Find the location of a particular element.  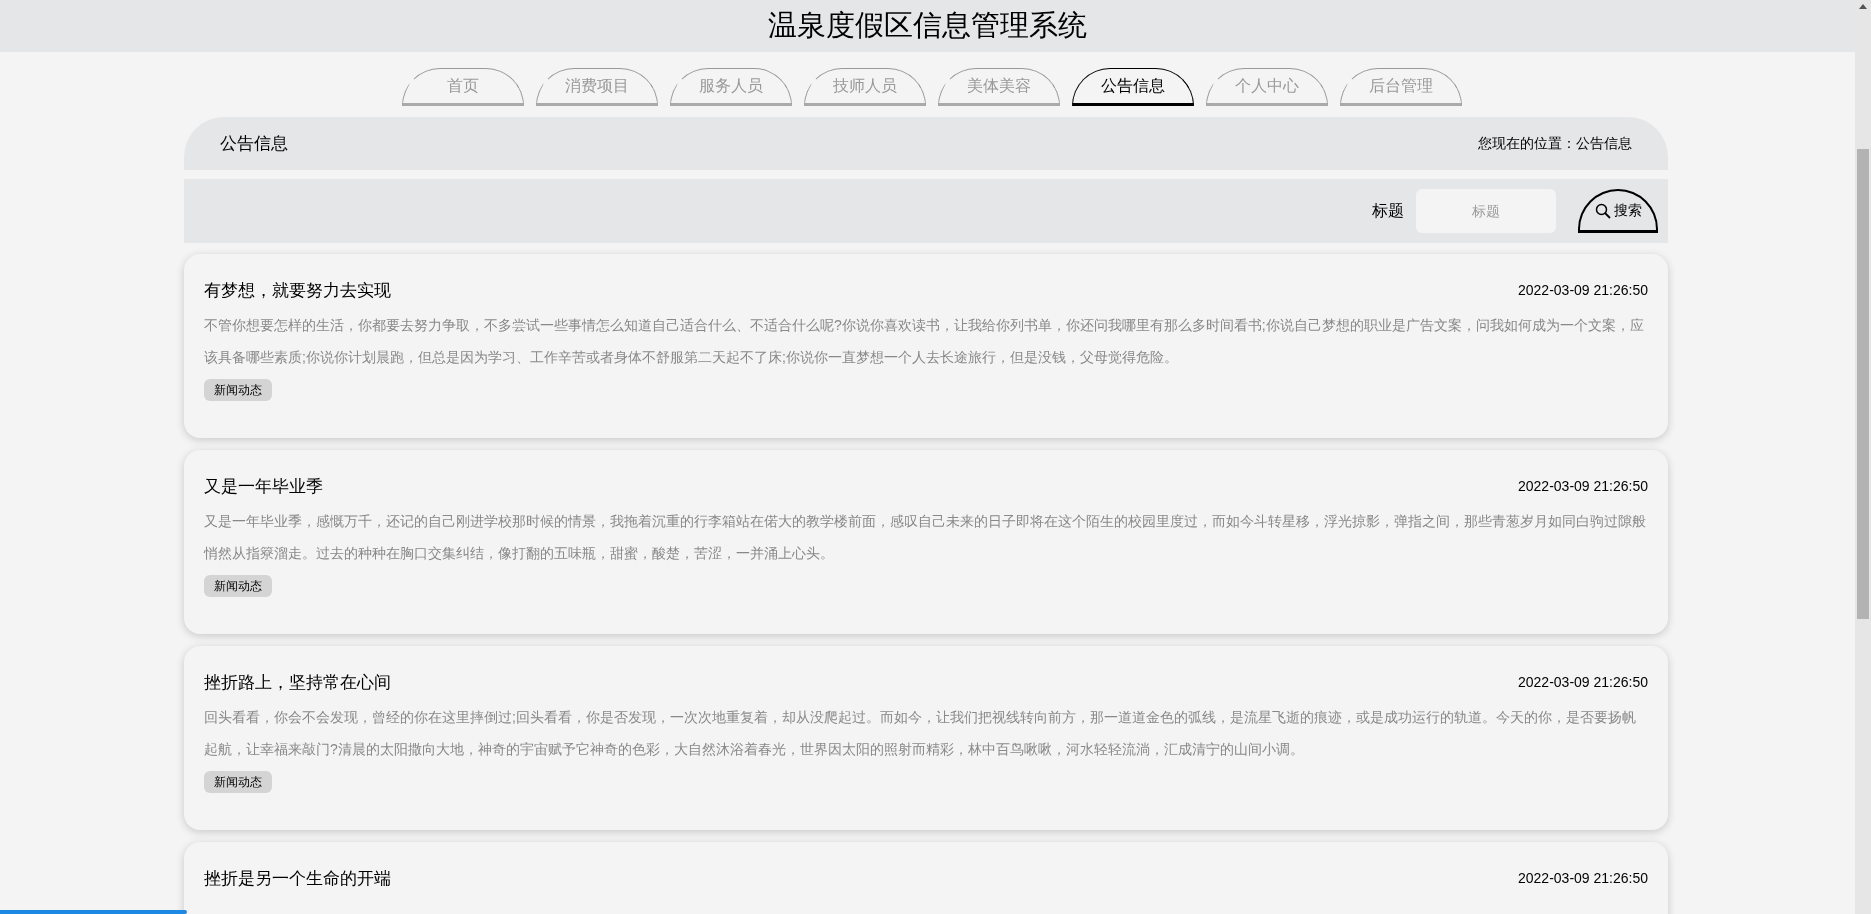

notice-summary: 回头看看，你会不会发现，曾经的你在这里摔倒过;回头看看，你是否发现，一次次地重复着，却从没爬起过。而如今，让我们把视线转向前方，那一道道金色的弧线，是流星飞逝的痕迹，或是成功运行的轨道。今天的你，是否要扬帆起航，让幸福来敲门?清晨的太阳撒向大地，神奇的宇宙赋予它神奇的色彩，大自然沐浴着春光，世界因太阳的照射而精彩，林中百鸟啾啾，河水轻轻流淌，汇成清宁的山间小调。 is located at coordinates (920, 733).